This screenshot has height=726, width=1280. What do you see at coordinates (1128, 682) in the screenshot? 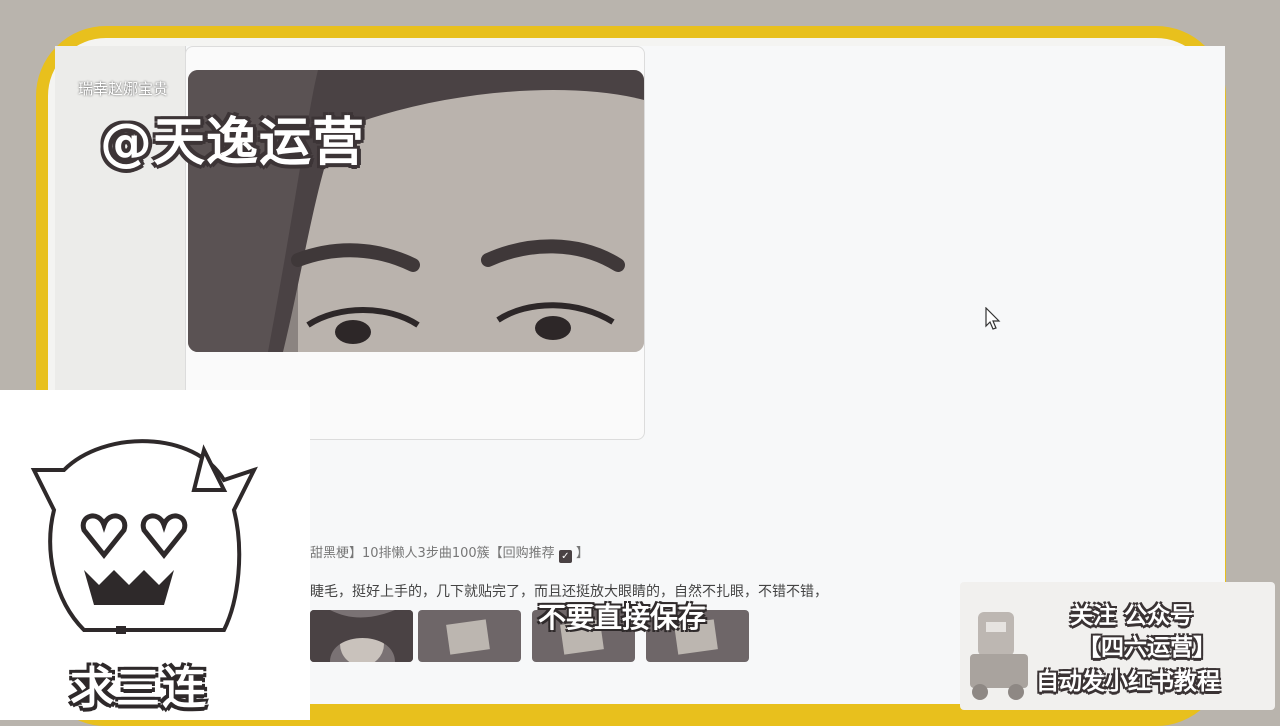
I see `promo-line-3: 自动发小红书教程` at bounding box center [1128, 682].